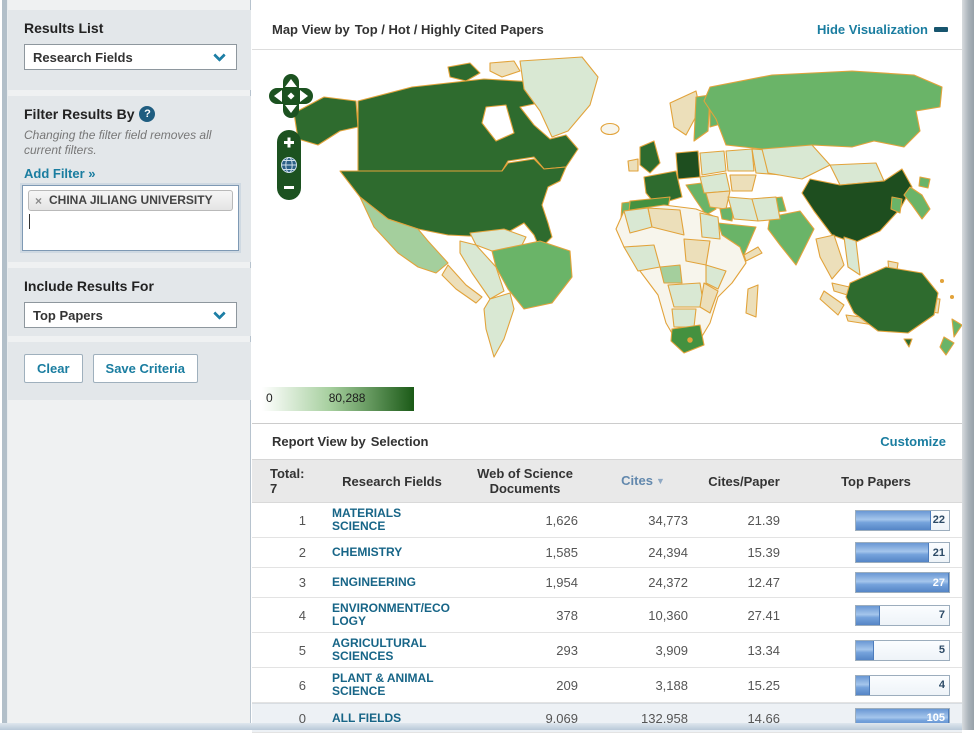 The image size is (974, 733). I want to click on country-sudan-chad, so click(697, 252).